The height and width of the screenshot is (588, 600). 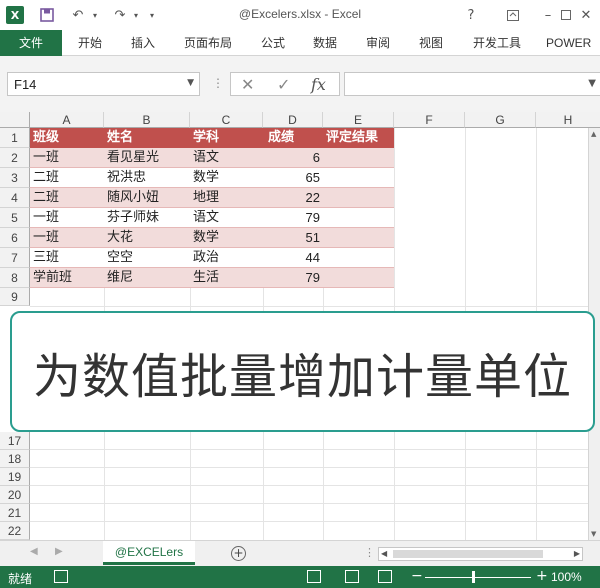 What do you see at coordinates (429, 120) in the screenshot?
I see `column-header-f: F` at bounding box center [429, 120].